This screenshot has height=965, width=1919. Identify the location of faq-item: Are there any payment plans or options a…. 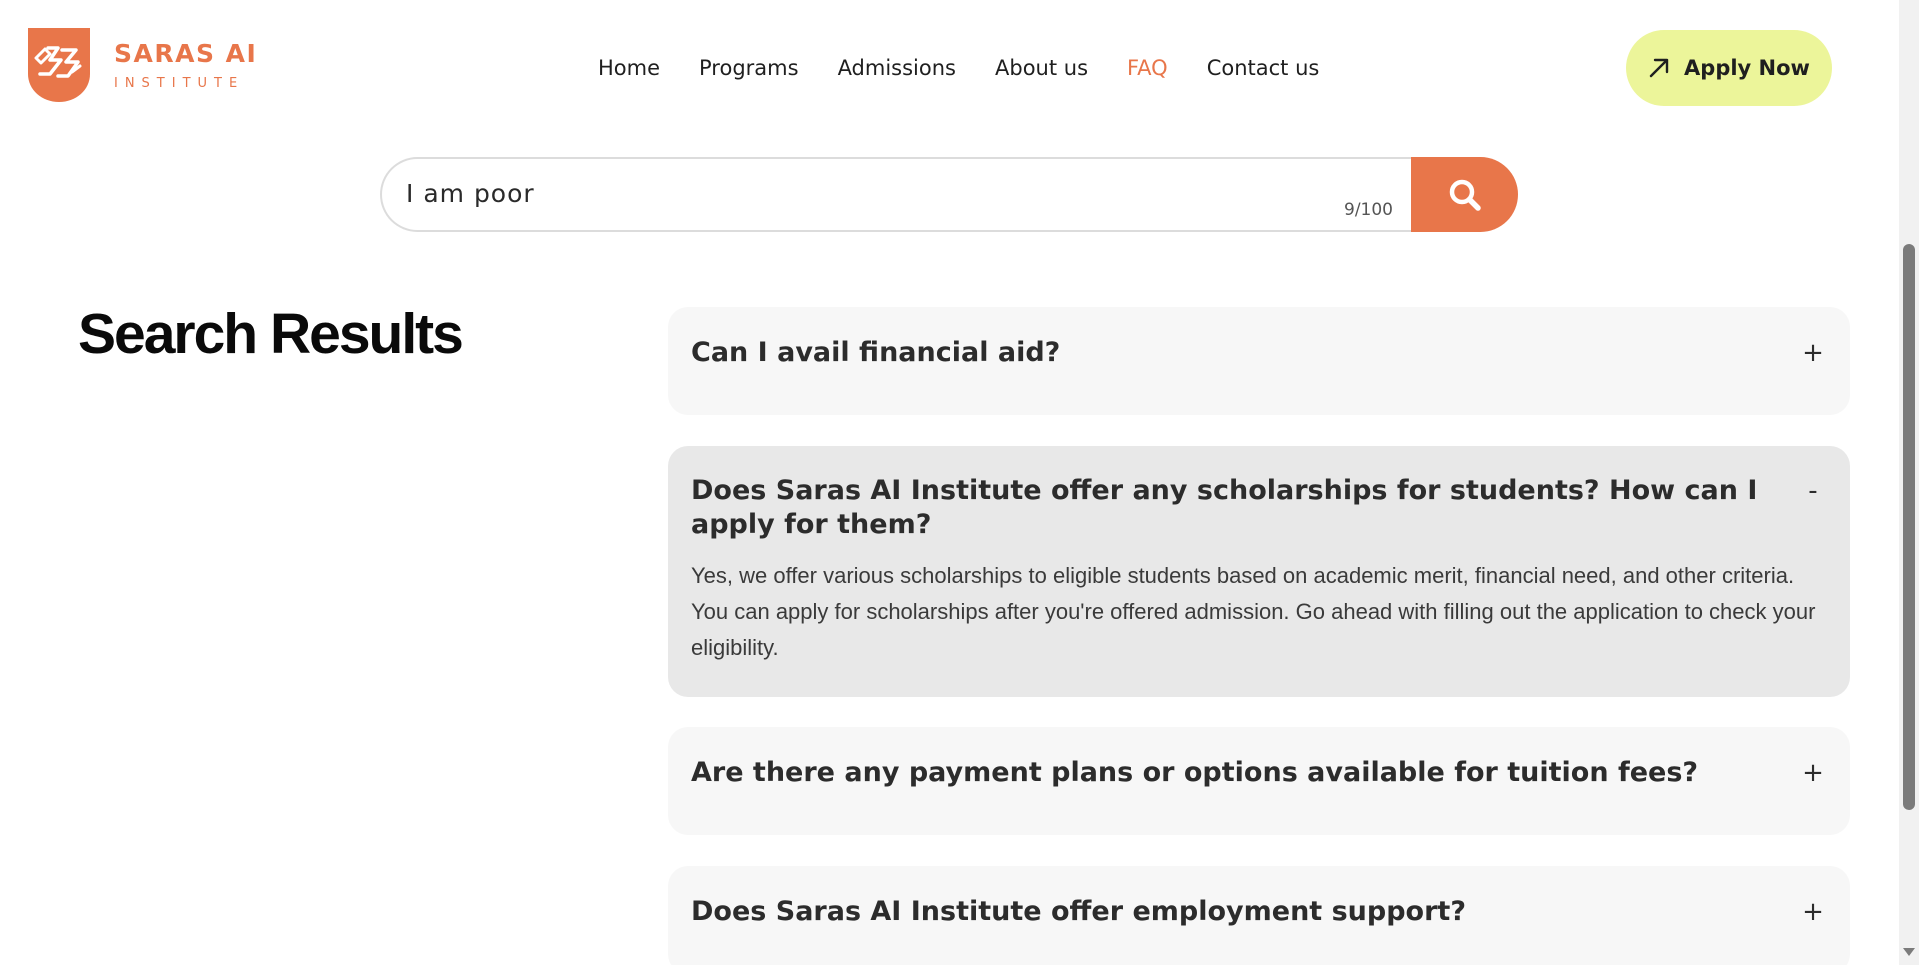
(1259, 781).